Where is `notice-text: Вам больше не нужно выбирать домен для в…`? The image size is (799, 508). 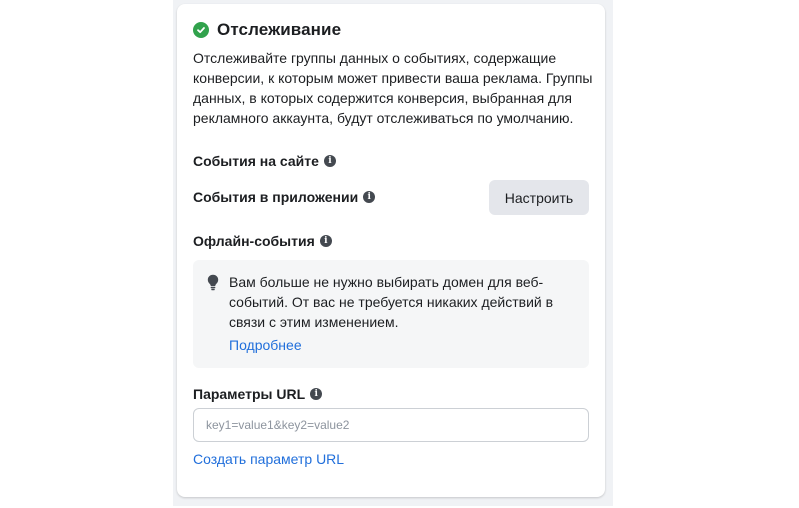
notice-text: Вам больше не нужно выбирать домен для в… is located at coordinates (391, 302).